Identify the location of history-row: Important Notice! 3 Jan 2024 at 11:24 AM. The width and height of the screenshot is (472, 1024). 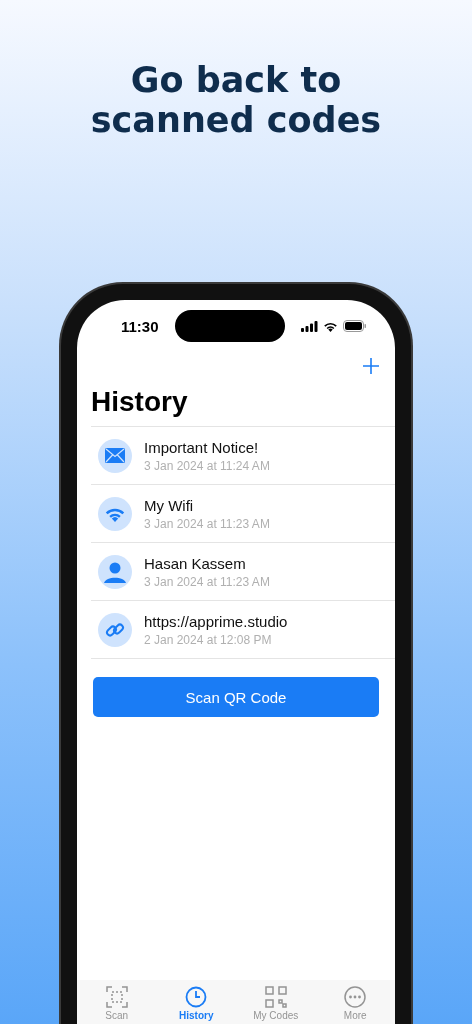
(243, 456).